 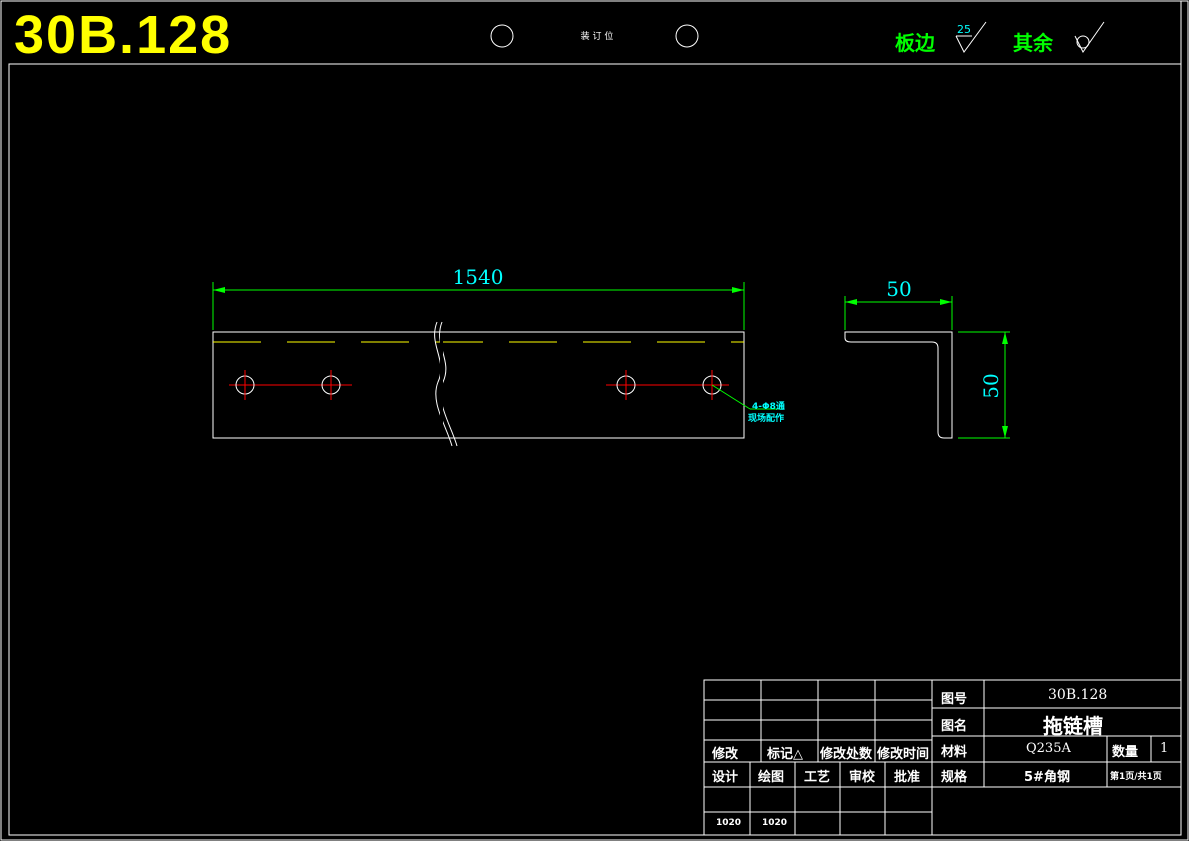 What do you see at coordinates (1005, 338) in the screenshot?
I see `dim-arrow-side-top` at bounding box center [1005, 338].